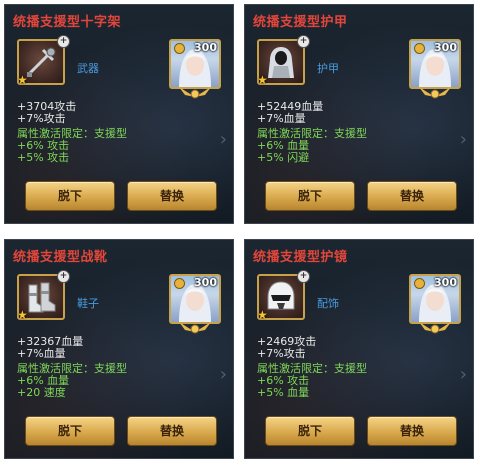 The image size is (480, 467). I want to click on slot-label: 护甲, so click(328, 68).